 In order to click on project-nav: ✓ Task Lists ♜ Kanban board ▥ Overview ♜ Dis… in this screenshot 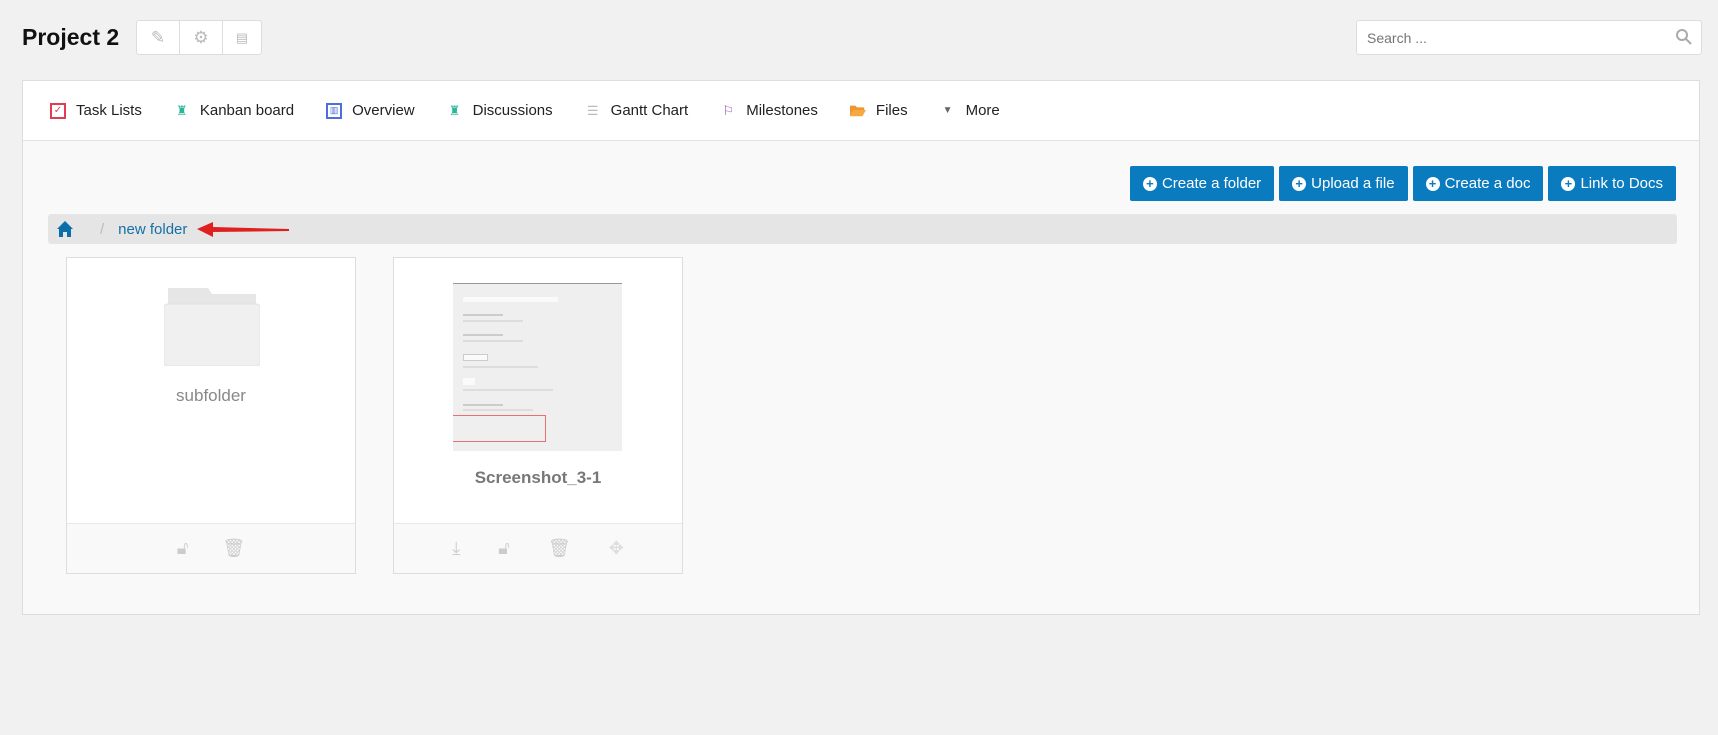, I will do `click(861, 111)`.